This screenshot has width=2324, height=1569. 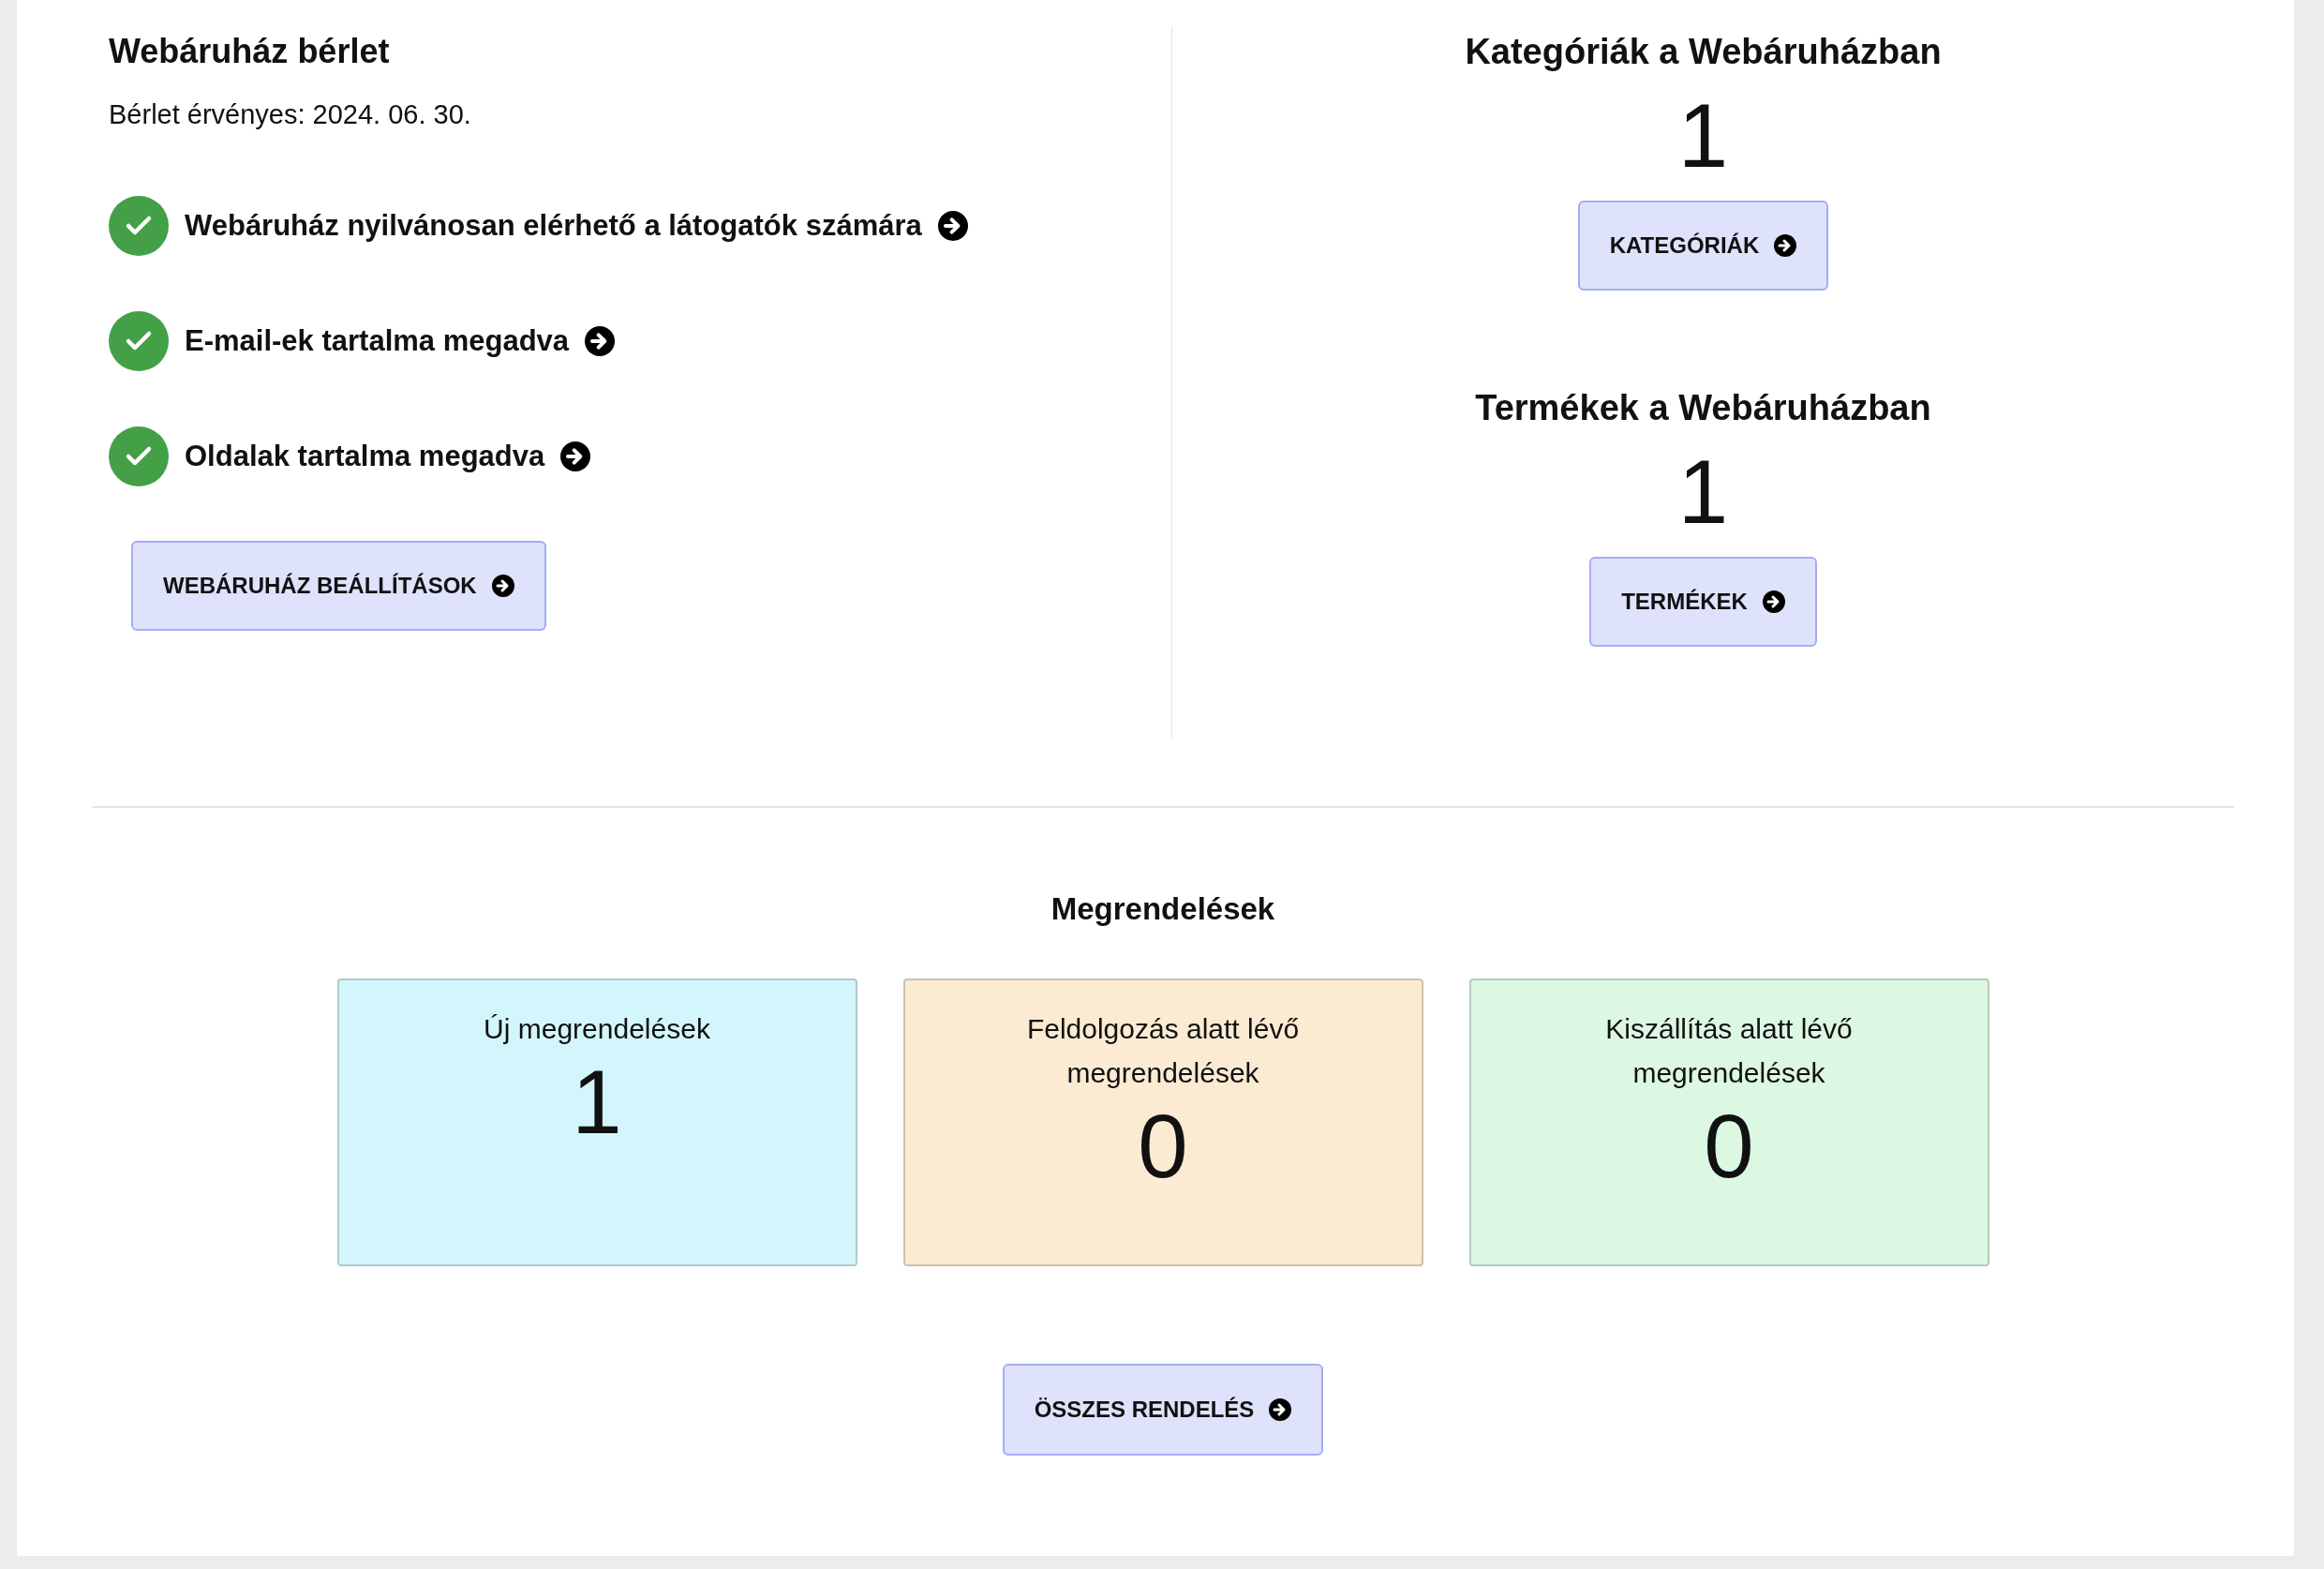 I want to click on stat-button: KATEGÓRIÁK, so click(x=1703, y=246).